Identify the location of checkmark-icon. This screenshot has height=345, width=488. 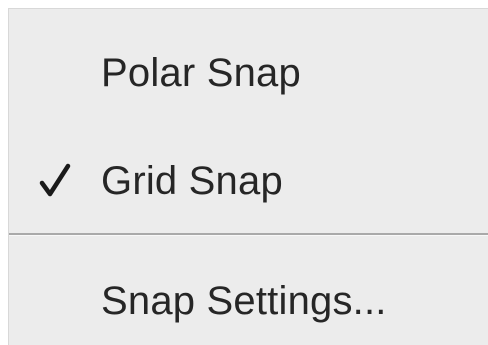
(55, 181).